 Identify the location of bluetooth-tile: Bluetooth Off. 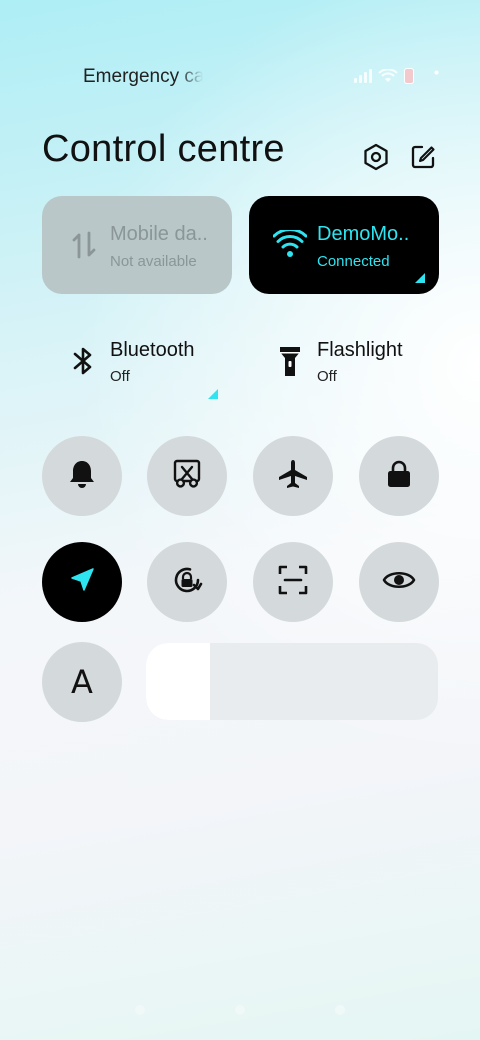
(137, 365).